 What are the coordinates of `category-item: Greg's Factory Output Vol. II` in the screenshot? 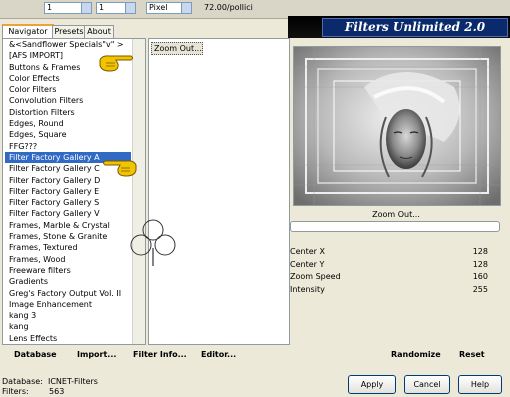 It's located at (68, 293).